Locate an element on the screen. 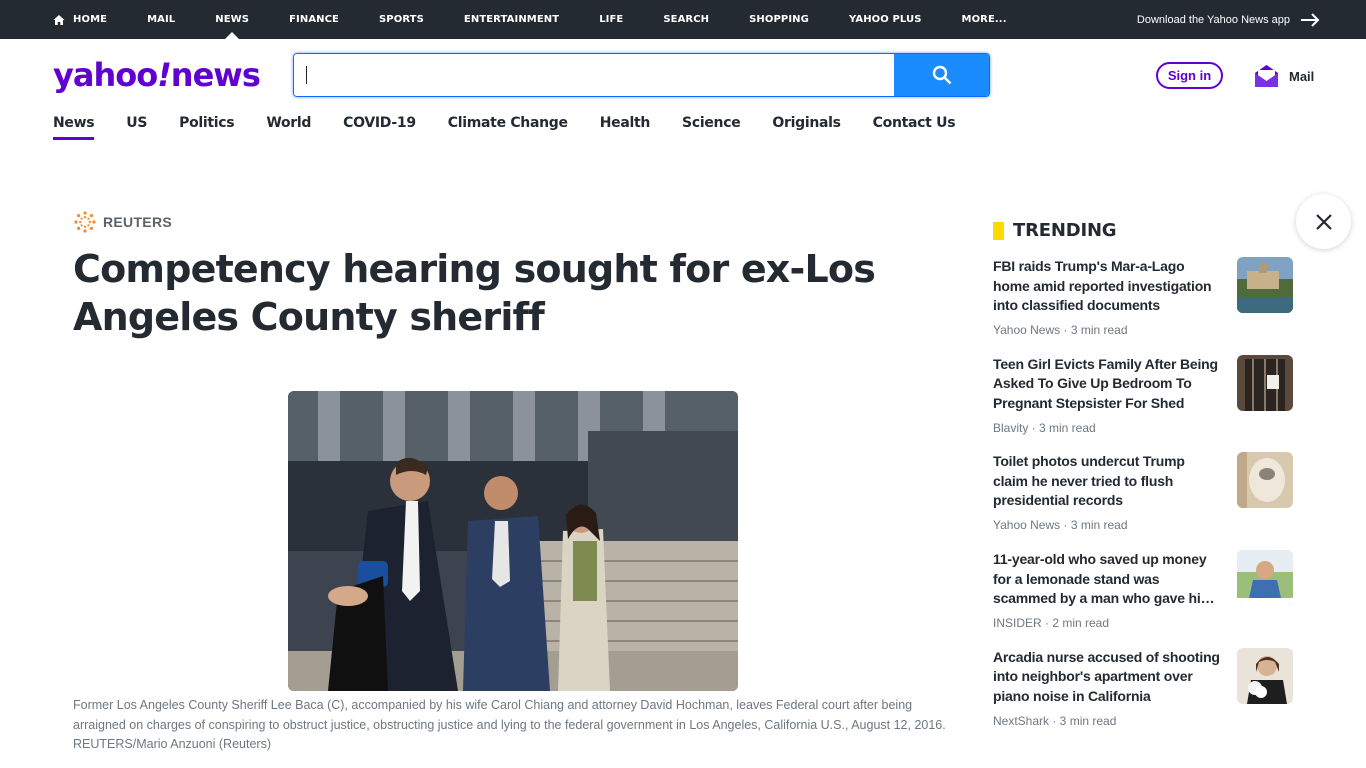 The image size is (1366, 768). mar-a-lago-thumbnail-image is located at coordinates (1265, 285).